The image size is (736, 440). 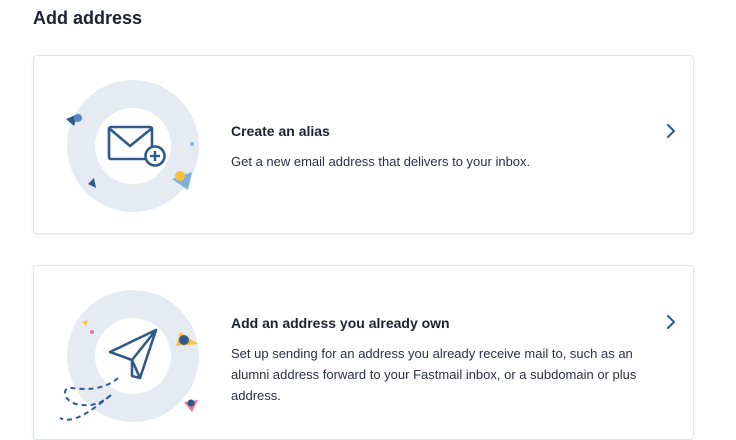 What do you see at coordinates (88, 18) in the screenshot?
I see `page-title: Add address` at bounding box center [88, 18].